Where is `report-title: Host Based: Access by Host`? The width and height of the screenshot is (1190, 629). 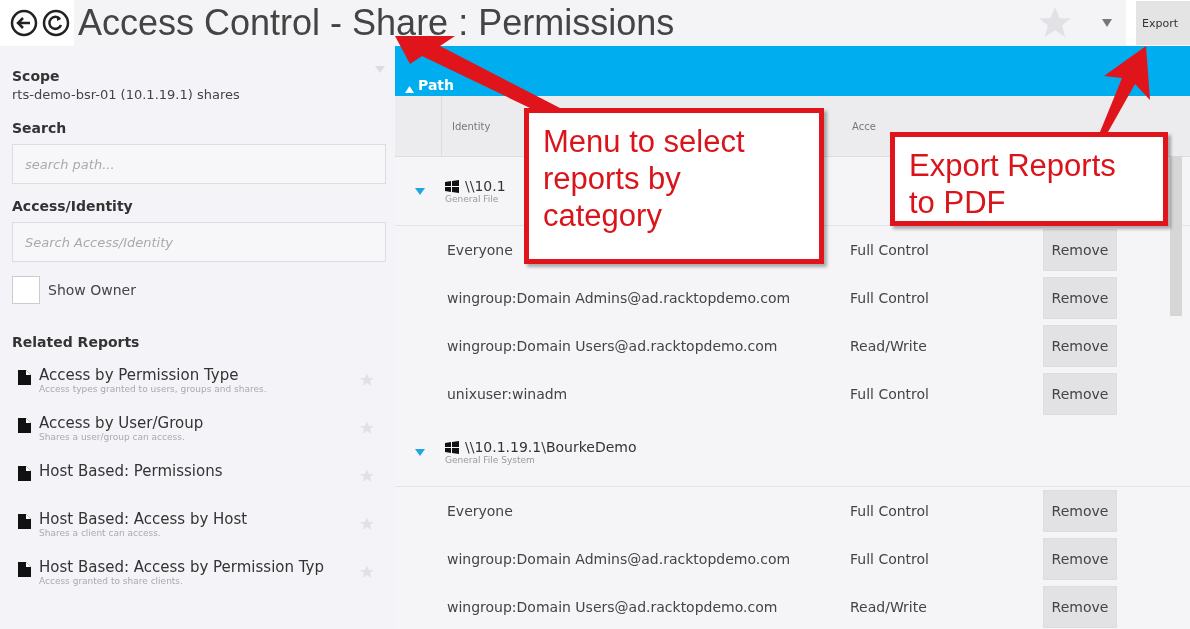
report-title: Host Based: Access by Host is located at coordinates (144, 519).